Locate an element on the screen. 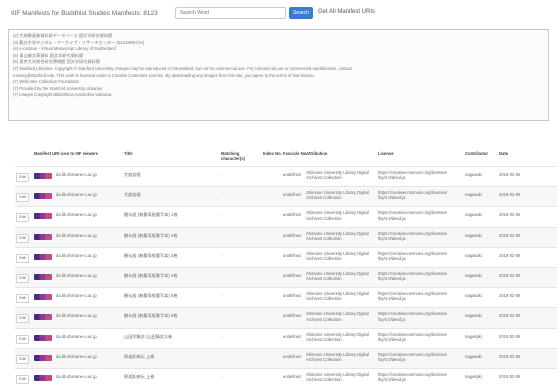  column-header: Date is located at coordinates (504, 153).